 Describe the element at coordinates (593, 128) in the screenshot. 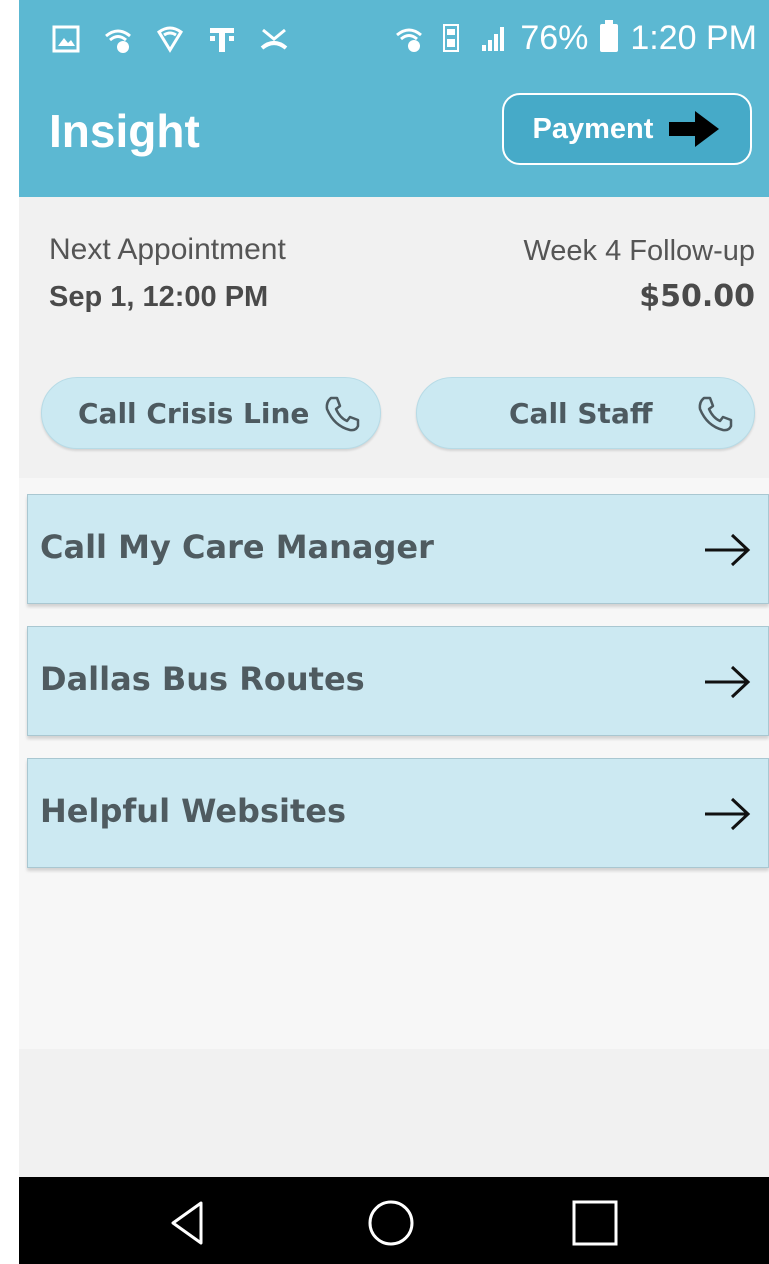

I see `payment-button-label: Payment` at that location.